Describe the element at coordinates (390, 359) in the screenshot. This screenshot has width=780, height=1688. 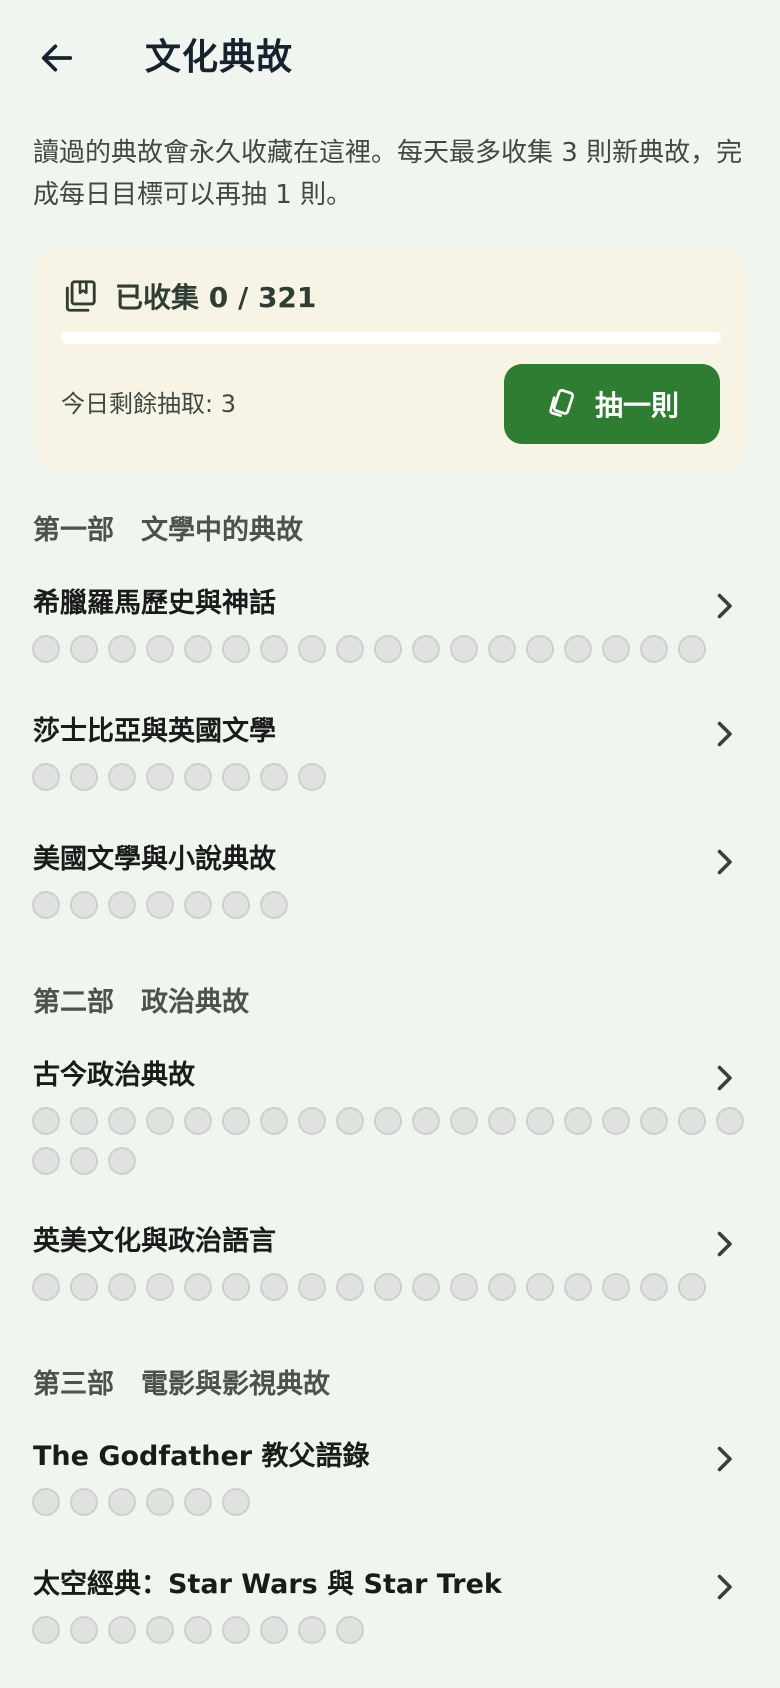
I see `collection-summary-card: 已收集 0 / 321 今日剩餘抽取: 3 抽一則` at that location.